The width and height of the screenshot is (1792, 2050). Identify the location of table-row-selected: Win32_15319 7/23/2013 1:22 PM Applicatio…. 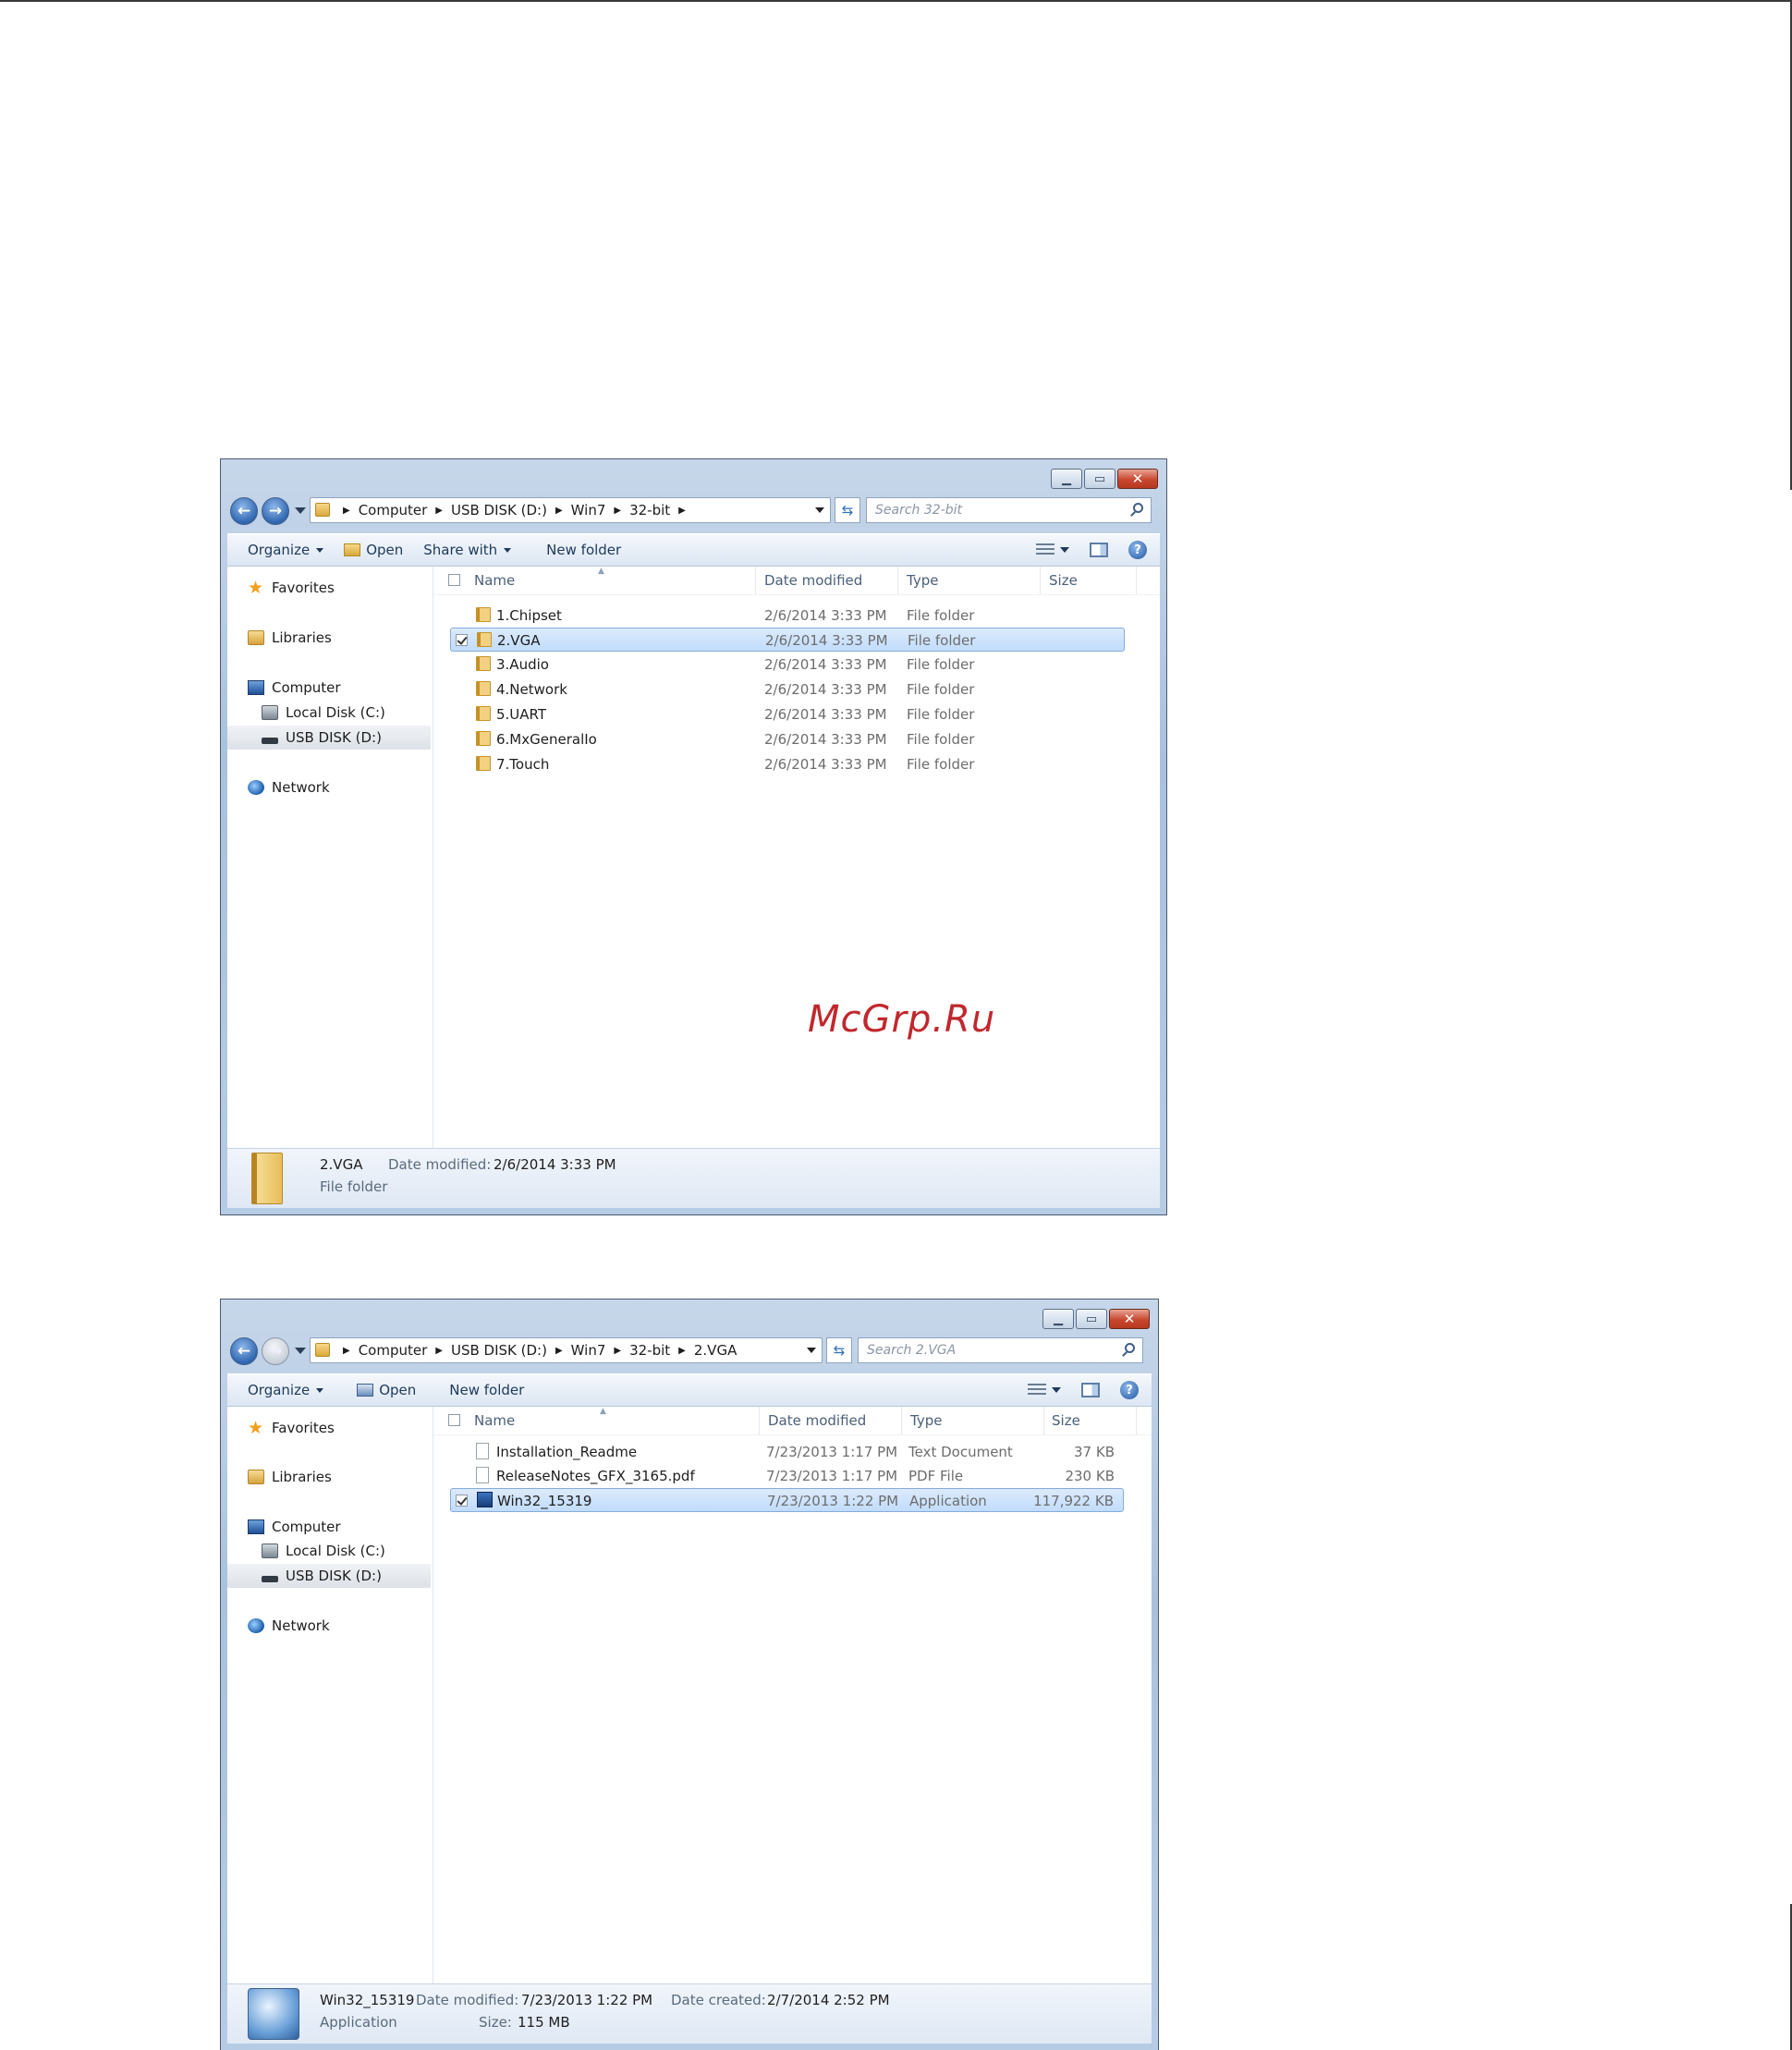
(787, 1500).